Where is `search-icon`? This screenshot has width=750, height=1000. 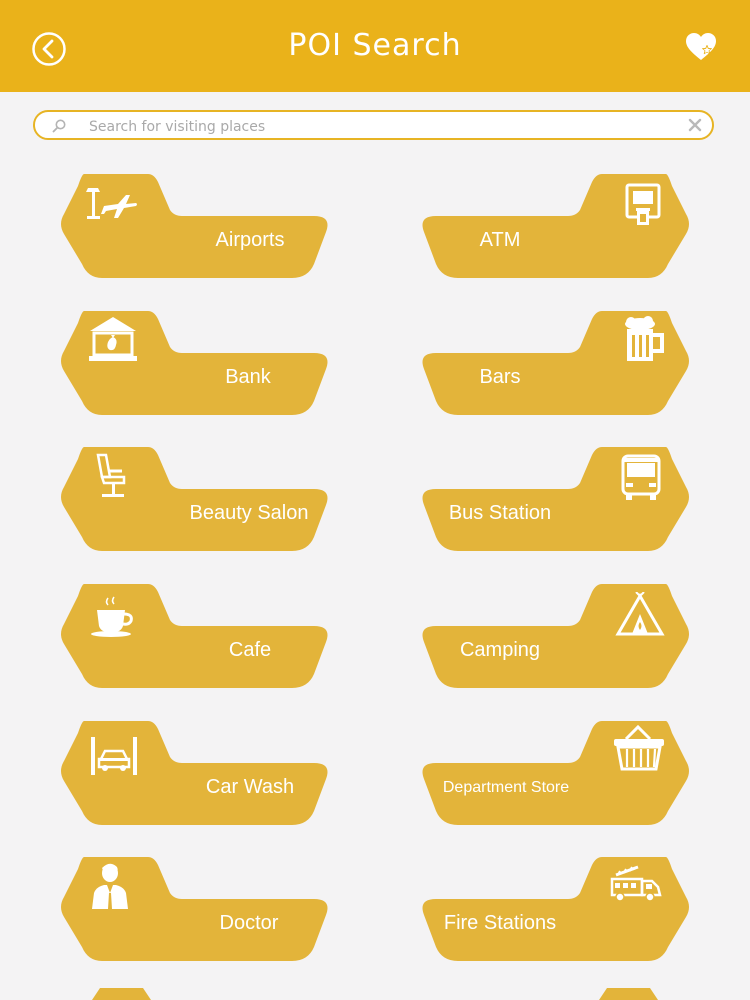
search-icon is located at coordinates (59, 126).